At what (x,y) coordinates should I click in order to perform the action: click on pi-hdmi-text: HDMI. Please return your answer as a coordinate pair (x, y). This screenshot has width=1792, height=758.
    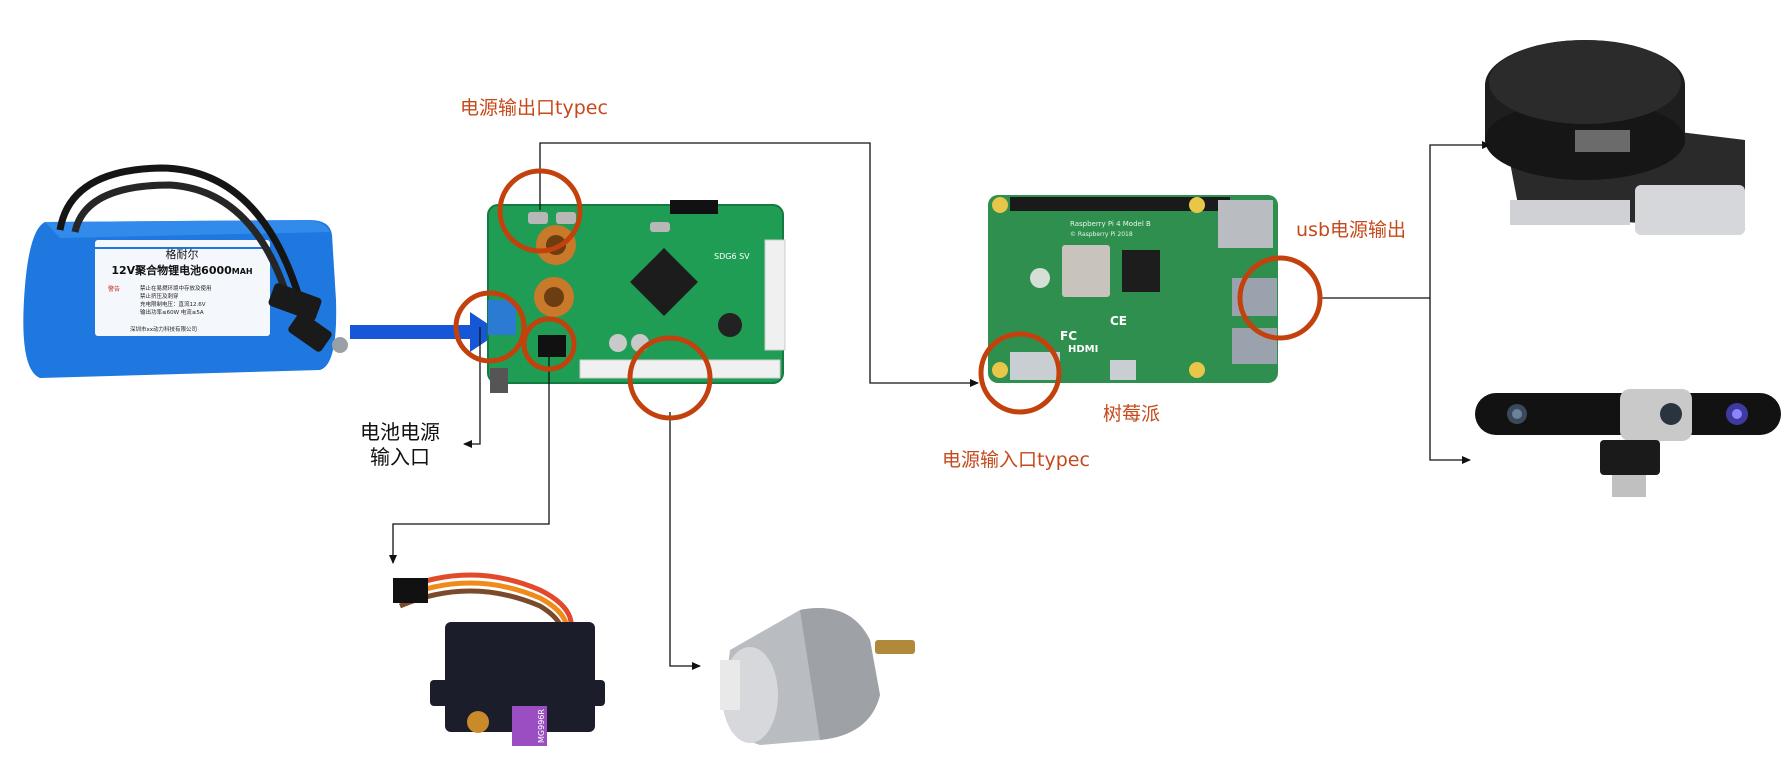
    Looking at the image, I should click on (1083, 349).